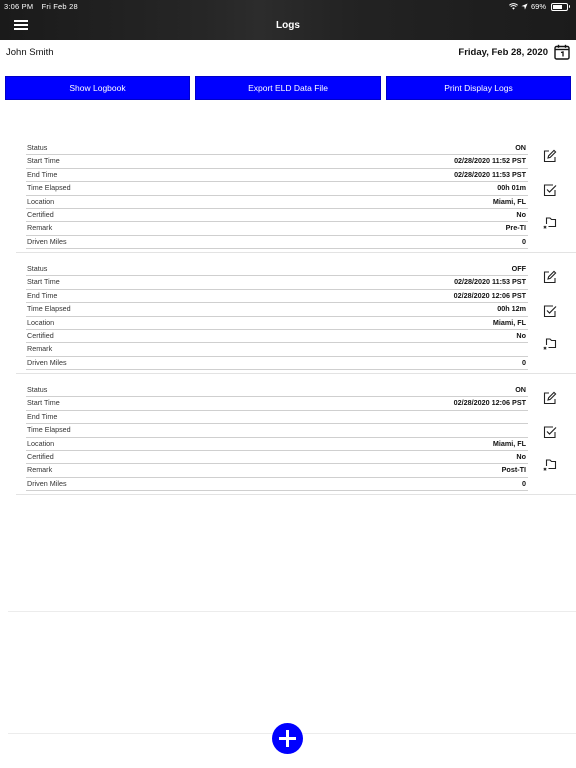  Describe the element at coordinates (513, 6) in the screenshot. I see `wifi-icon` at that location.